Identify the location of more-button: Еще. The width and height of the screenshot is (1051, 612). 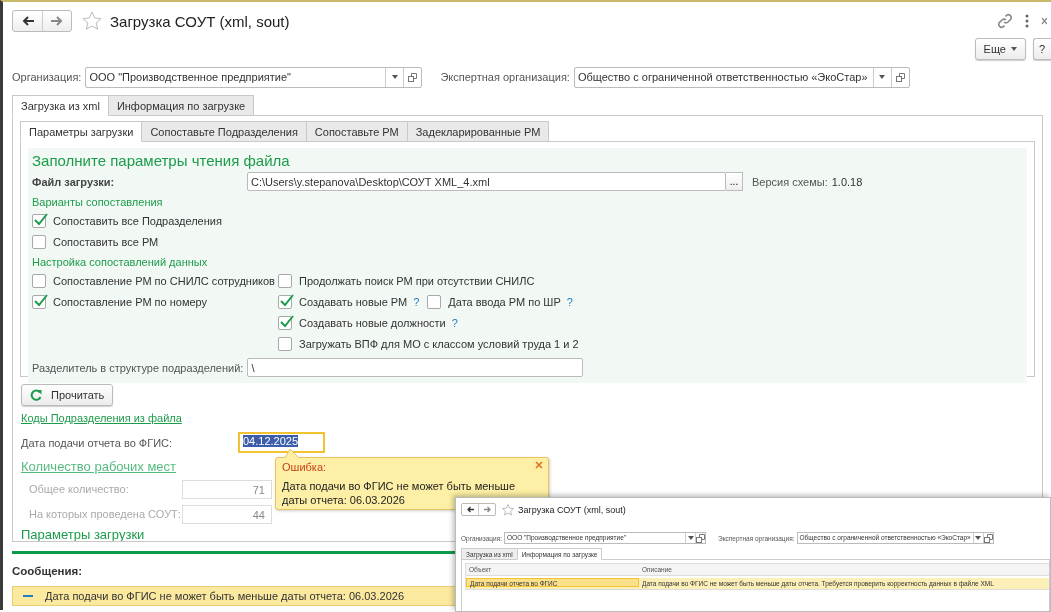
(1000, 49).